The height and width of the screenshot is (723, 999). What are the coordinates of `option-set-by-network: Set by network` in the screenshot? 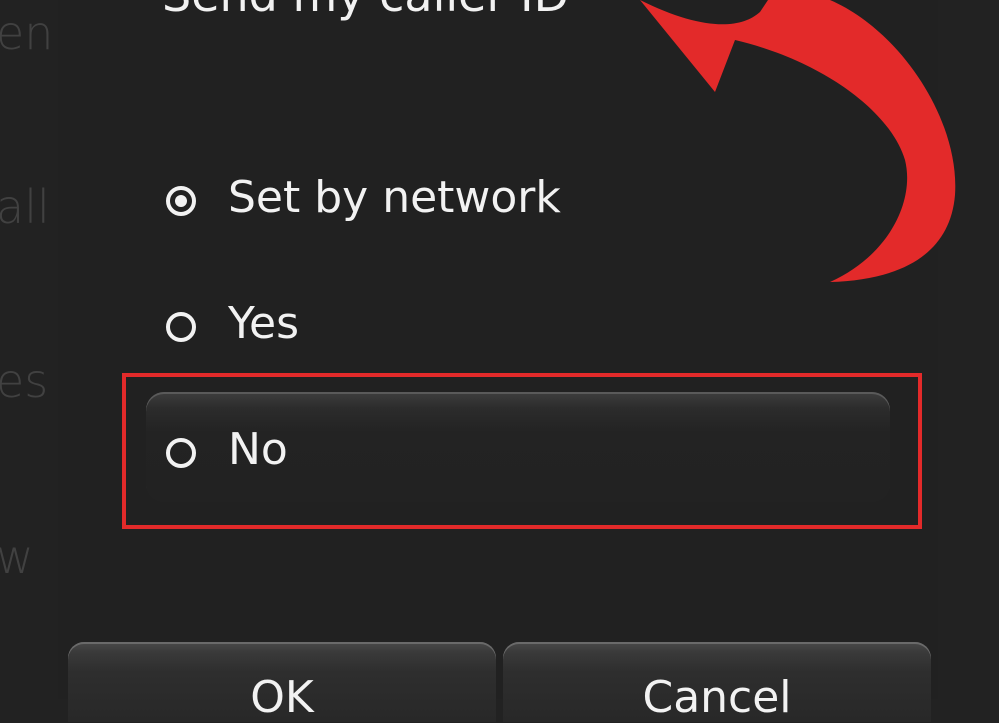 It's located at (518, 202).